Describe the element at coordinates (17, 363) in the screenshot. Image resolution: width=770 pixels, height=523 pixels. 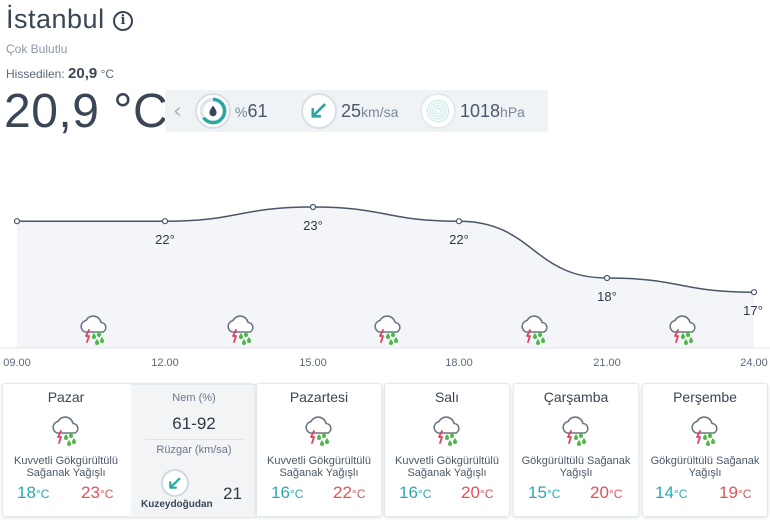
I see `chart-x-tick-label: 09.00` at that location.